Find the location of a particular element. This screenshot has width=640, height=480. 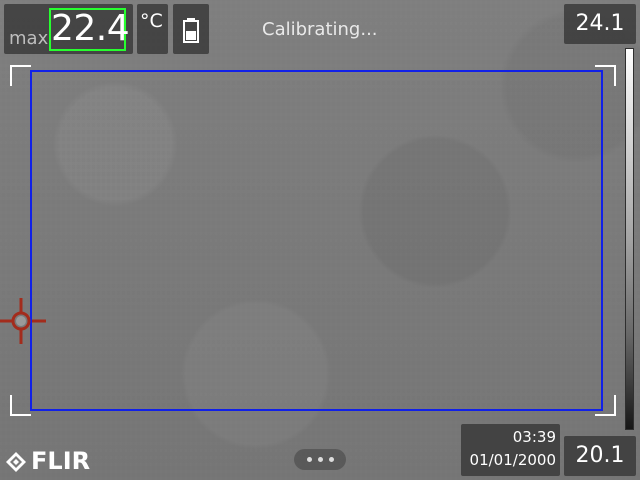

scale-upper-value-box: 24.1 is located at coordinates (600, 24).